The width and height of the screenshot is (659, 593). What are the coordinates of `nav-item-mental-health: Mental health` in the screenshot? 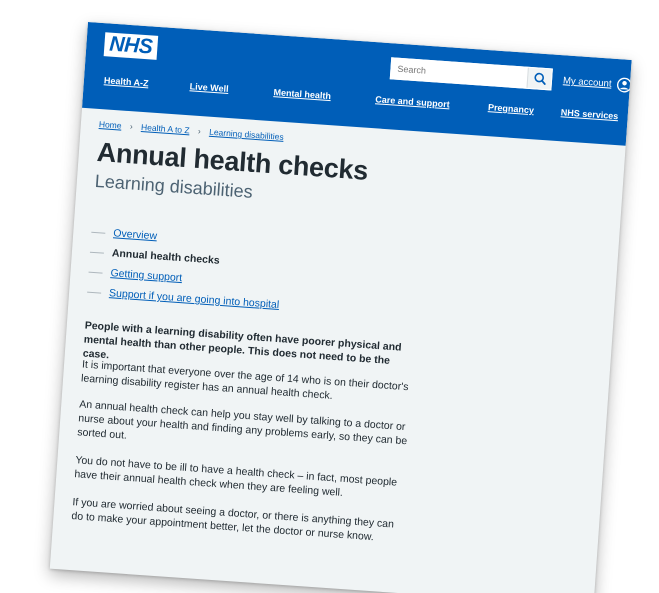 It's located at (302, 94).